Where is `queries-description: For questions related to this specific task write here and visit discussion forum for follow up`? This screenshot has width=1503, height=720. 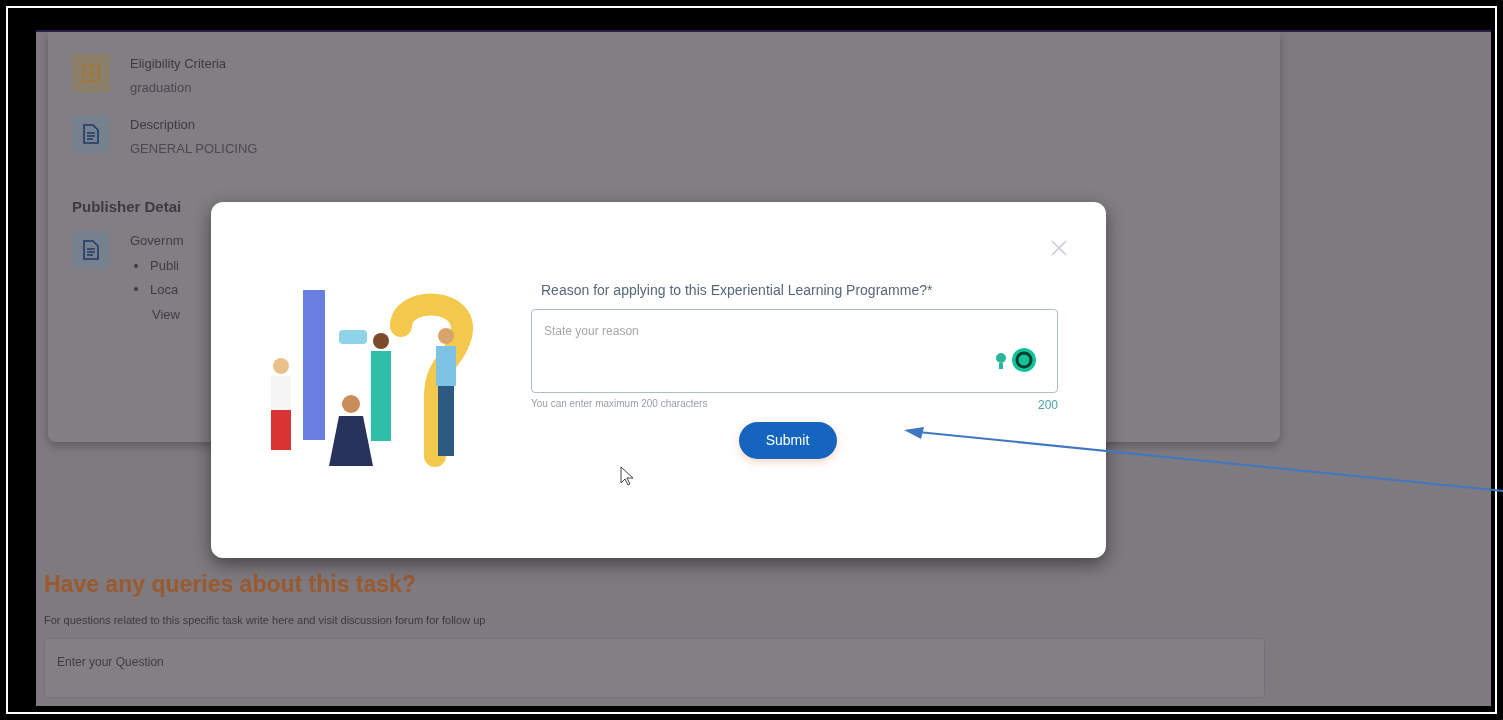
queries-description: For questions related to this specific task write here and visit discussion forum for follow up is located at coordinates (265, 620).